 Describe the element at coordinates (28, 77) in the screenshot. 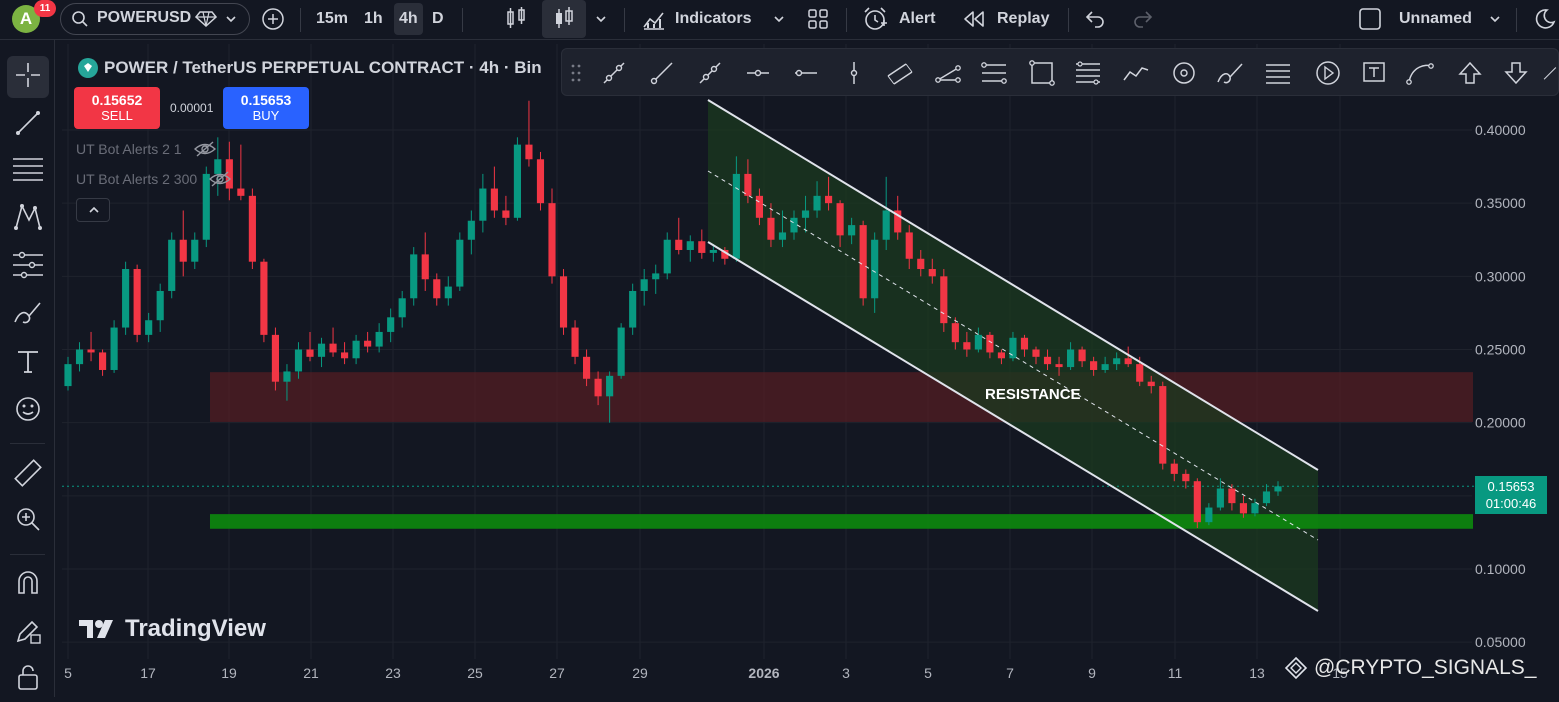

I see `crosshair-tool` at that location.